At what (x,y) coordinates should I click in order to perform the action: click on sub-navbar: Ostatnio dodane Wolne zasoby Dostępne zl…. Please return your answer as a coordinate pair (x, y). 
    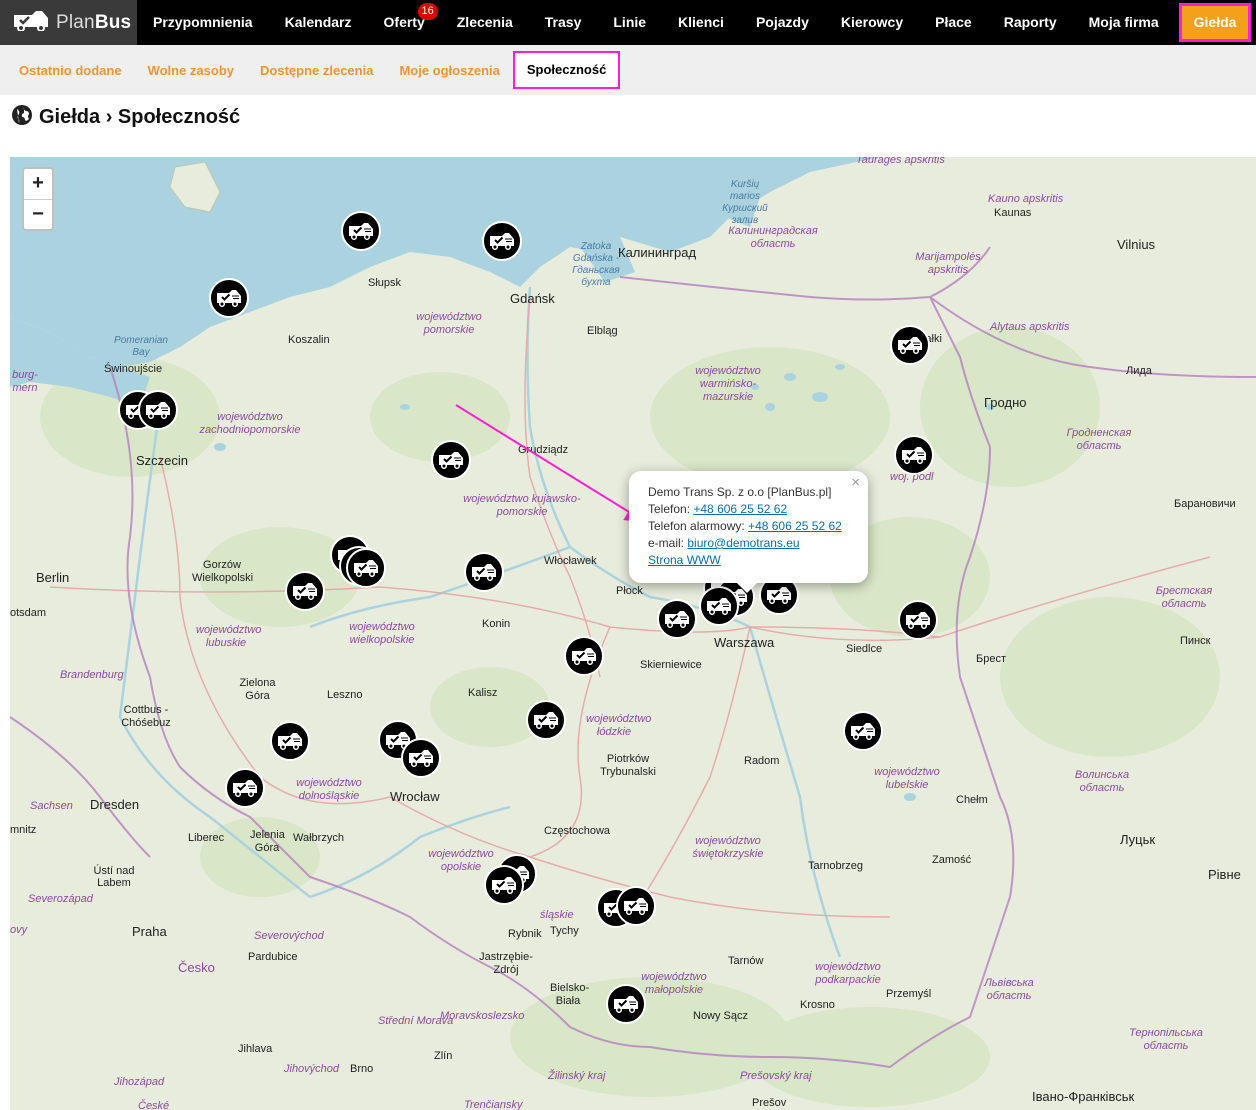
    Looking at the image, I should click on (628, 70).